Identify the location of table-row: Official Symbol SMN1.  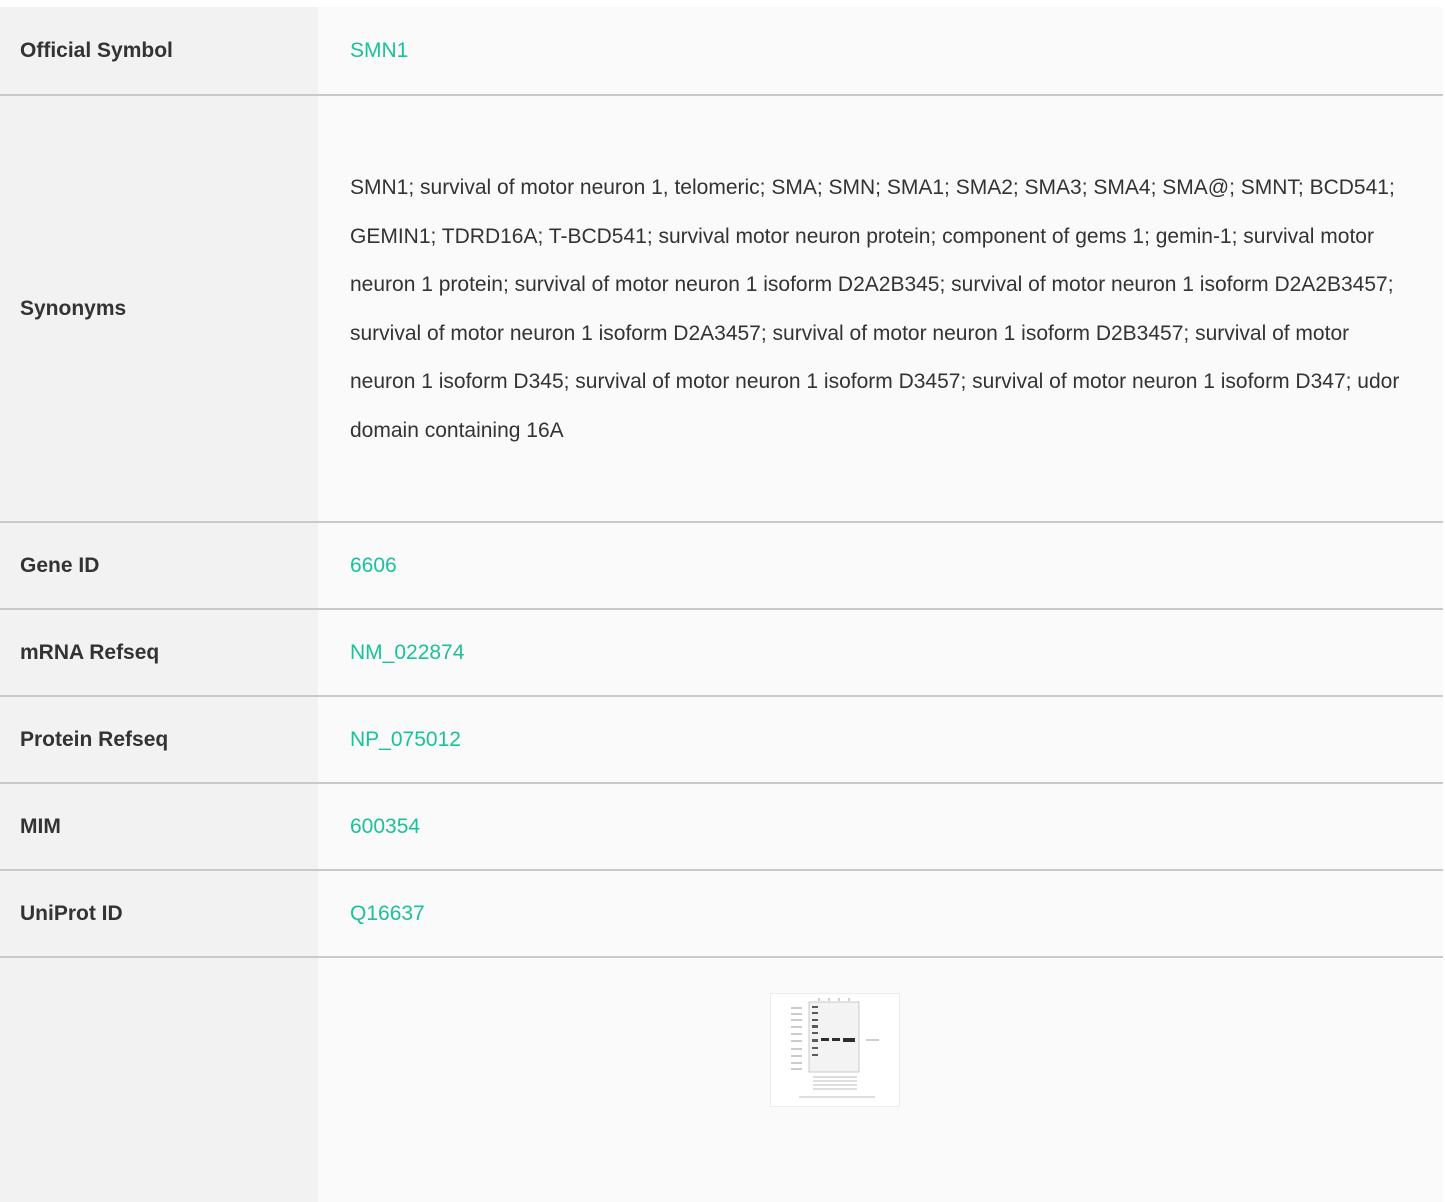
(721, 51).